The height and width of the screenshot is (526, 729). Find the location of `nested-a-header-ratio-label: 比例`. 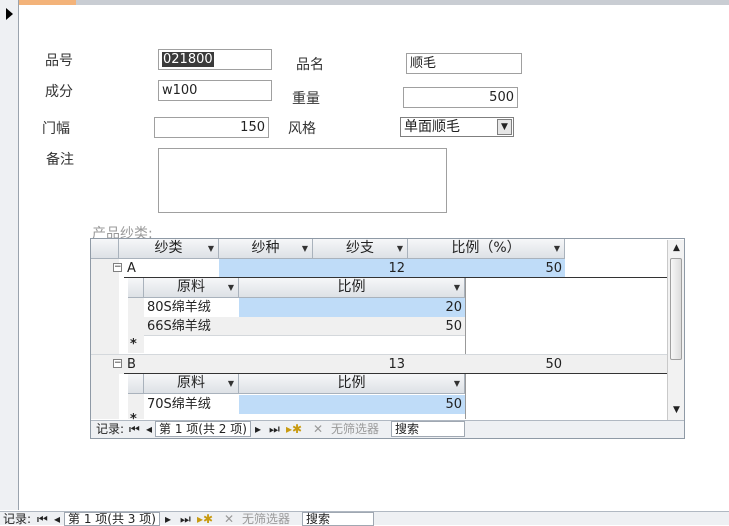

nested-a-header-ratio-label: 比例 is located at coordinates (351, 287).